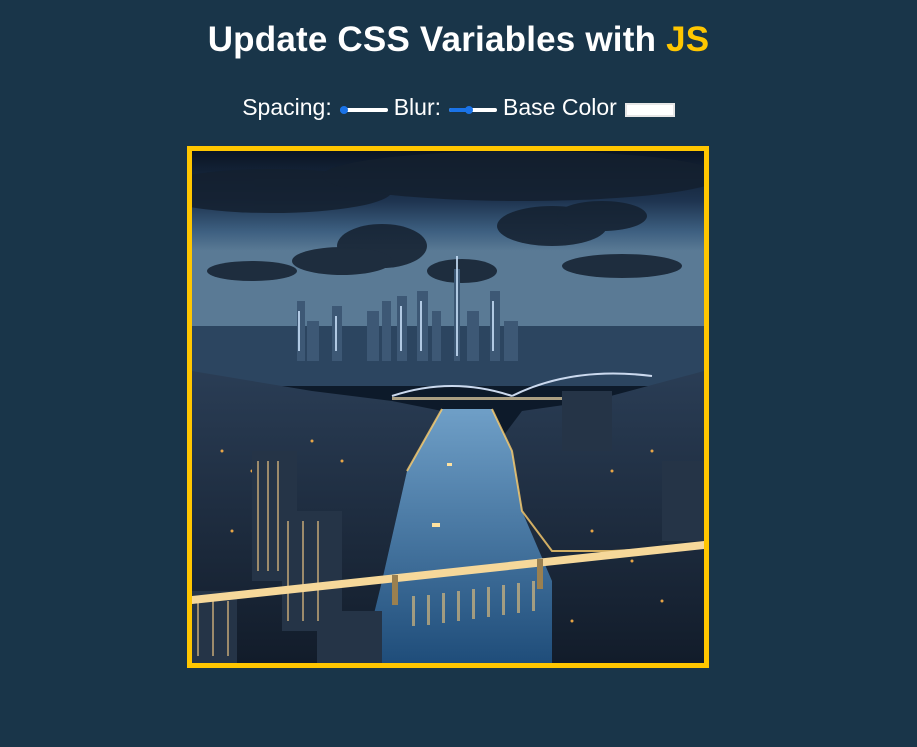 This screenshot has height=747, width=917. I want to click on blur-label: Blur:, so click(417, 107).